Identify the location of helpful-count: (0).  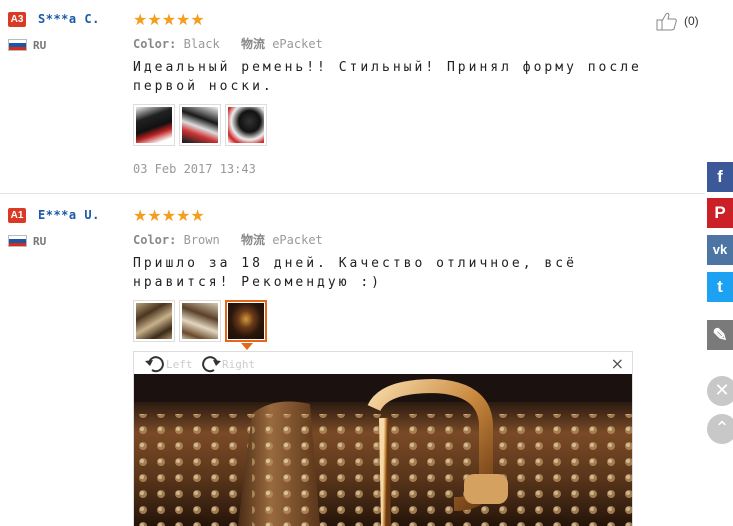
(691, 21).